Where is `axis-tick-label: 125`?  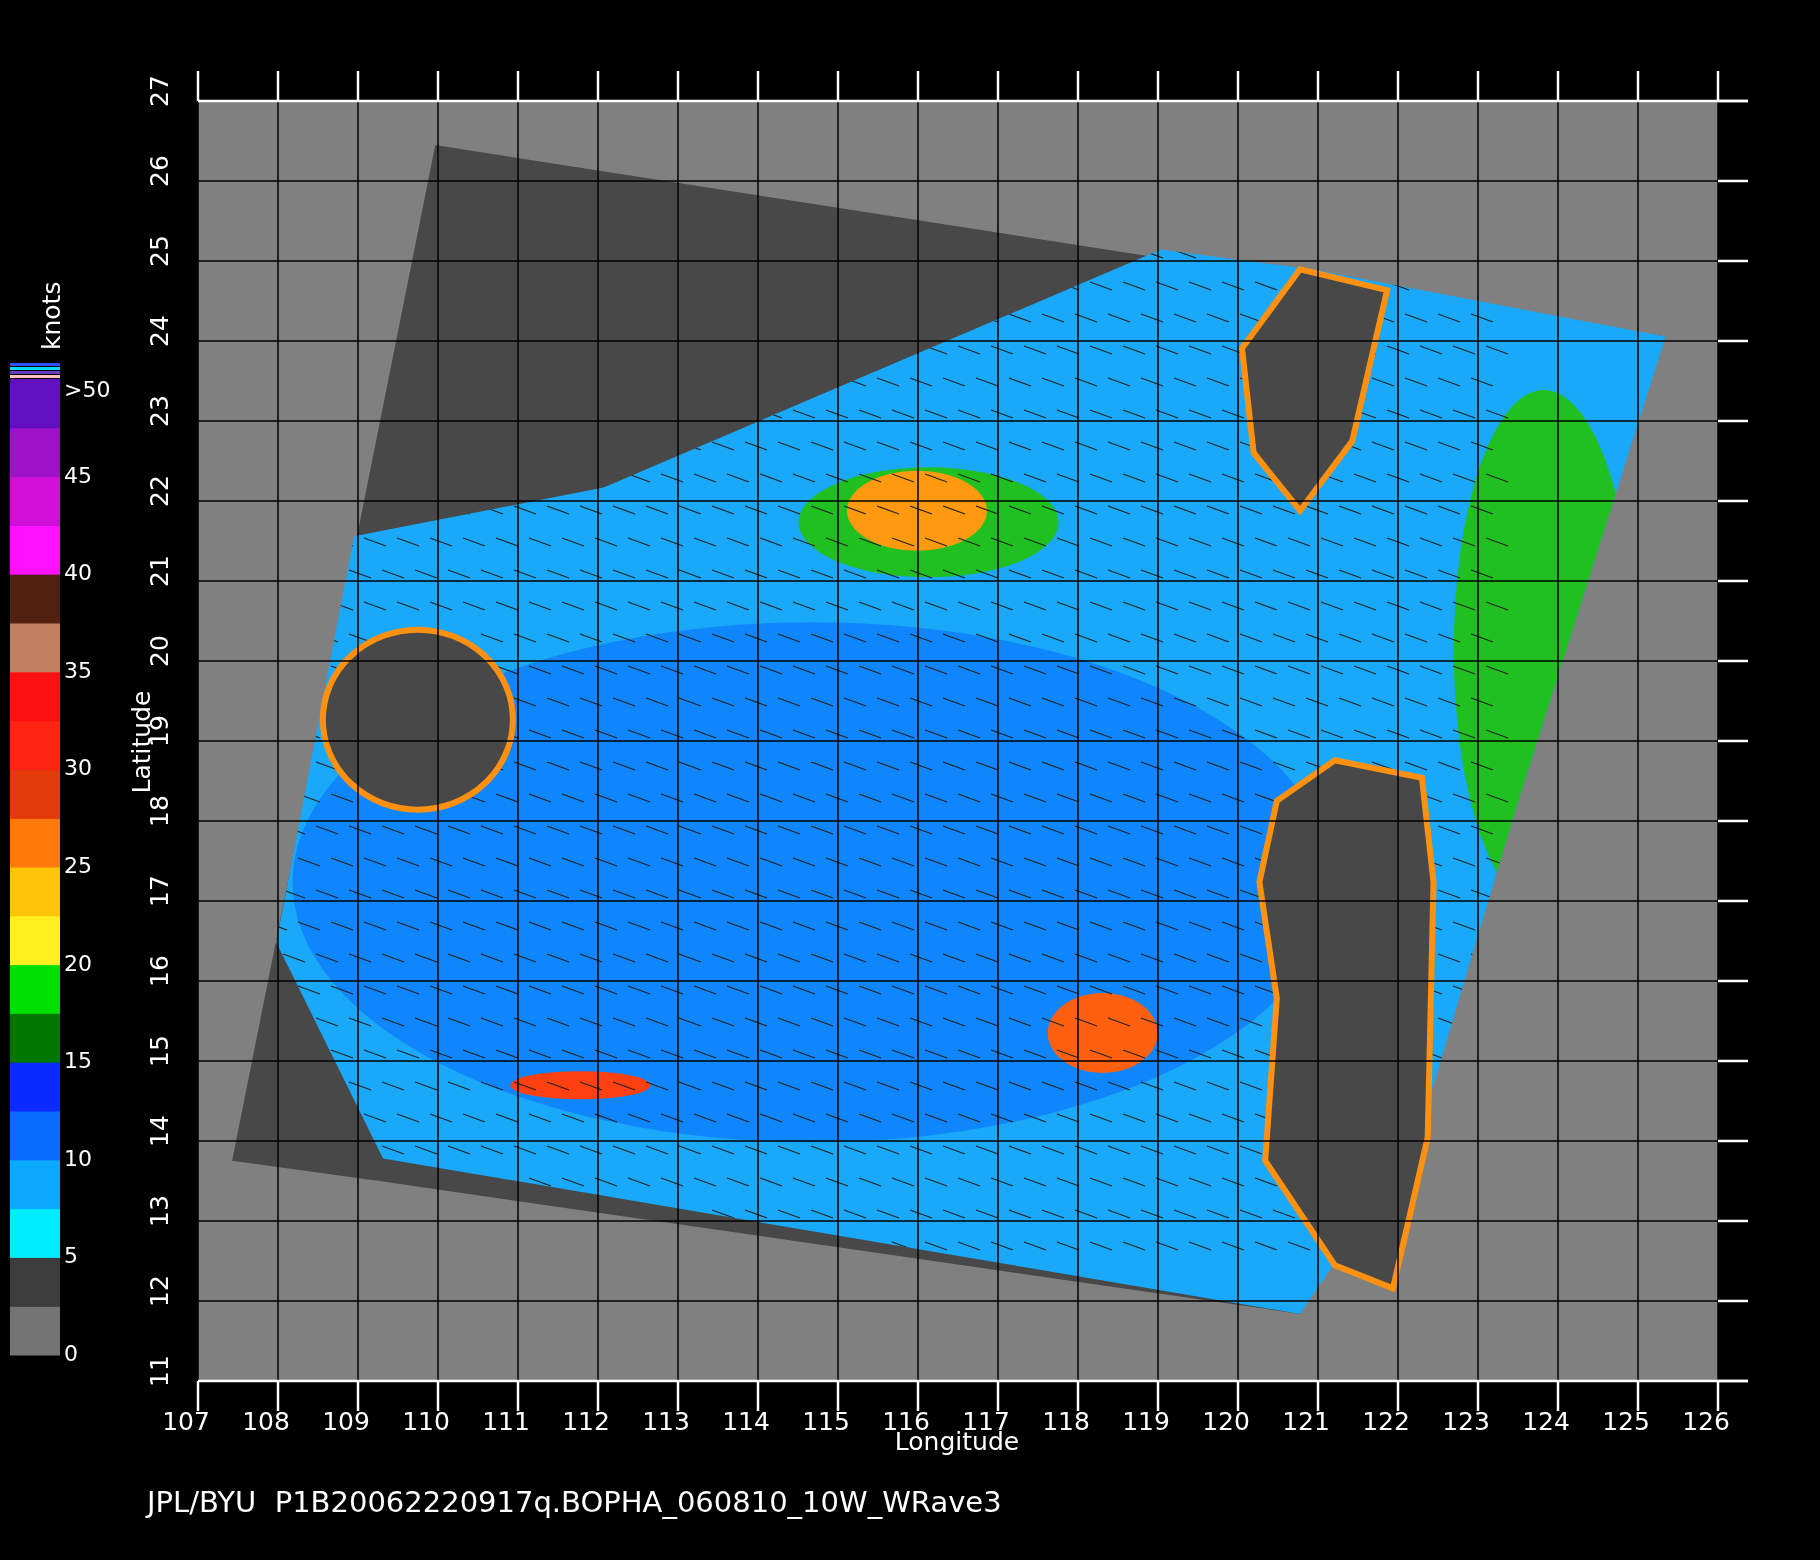 axis-tick-label: 125 is located at coordinates (1626, 1421).